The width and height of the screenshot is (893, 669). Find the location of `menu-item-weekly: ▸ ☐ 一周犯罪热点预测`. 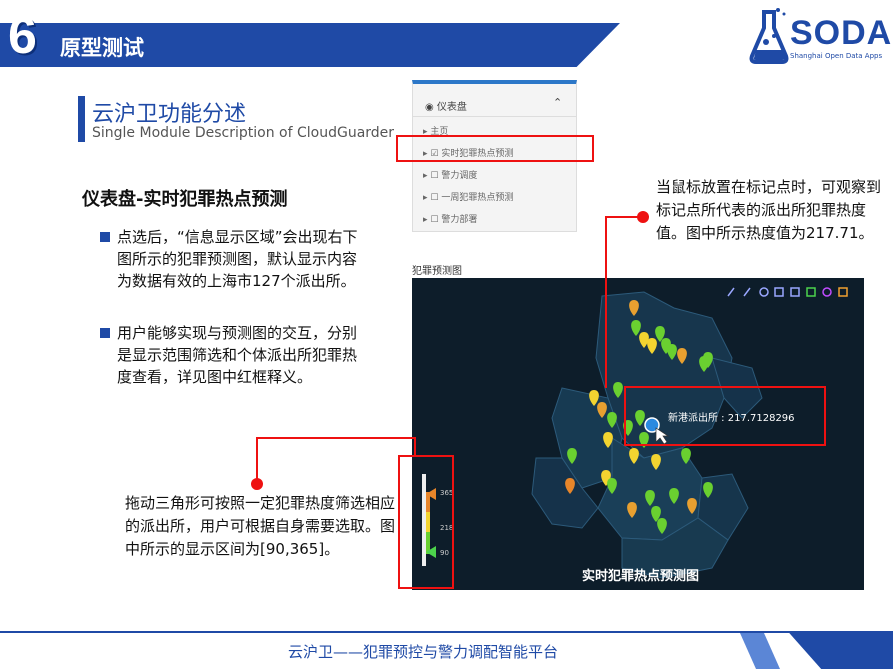

menu-item-weekly: ▸ ☐ 一周犯罪热点预测 is located at coordinates (468, 196).